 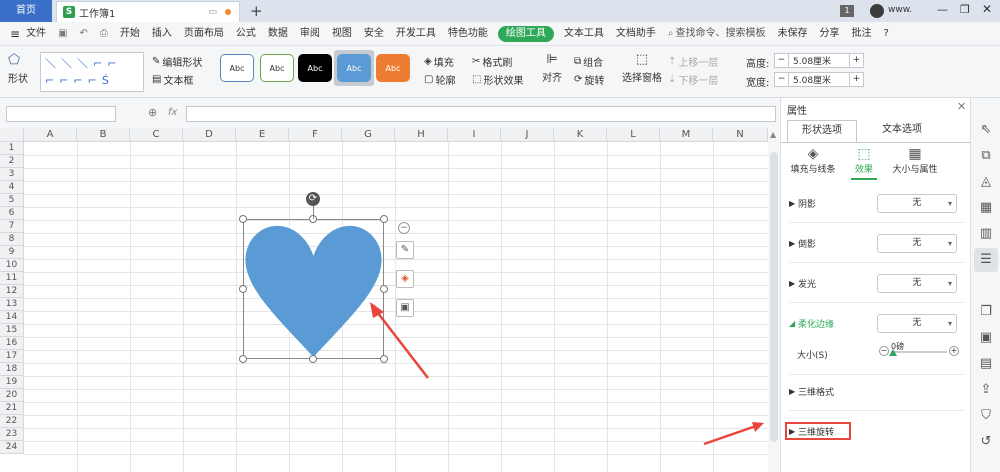 I want to click on menu-item-home: 开始, so click(x=130, y=34).